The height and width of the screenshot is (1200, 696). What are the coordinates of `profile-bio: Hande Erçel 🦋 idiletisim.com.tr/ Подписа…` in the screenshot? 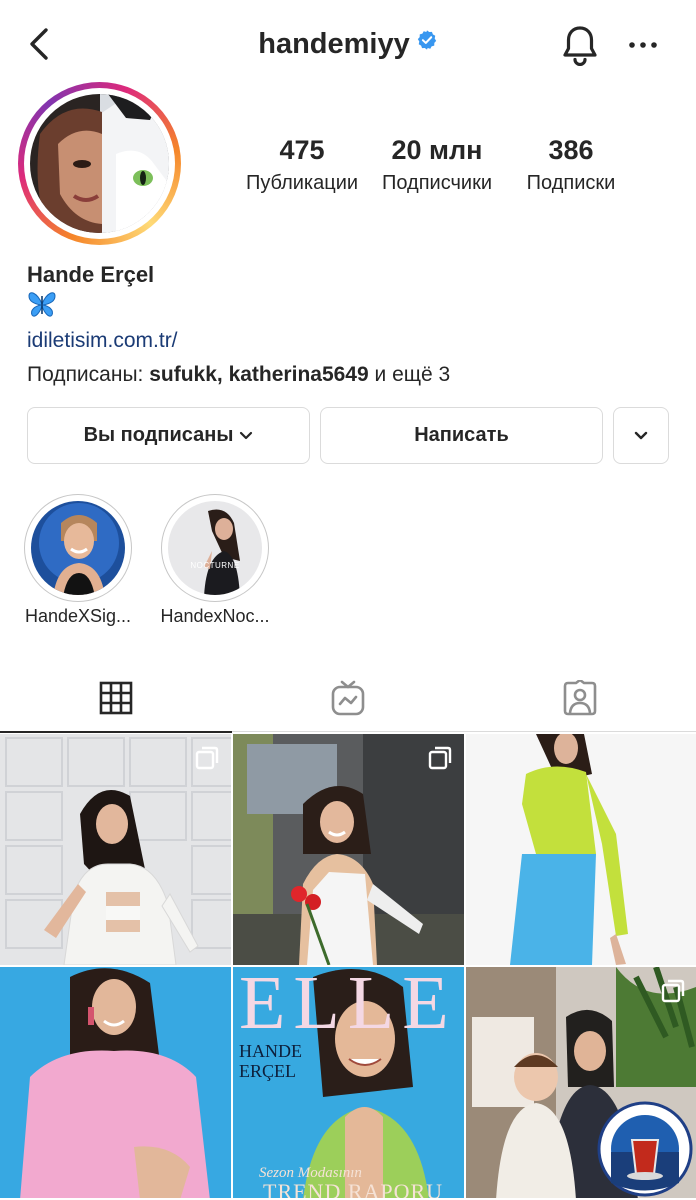 It's located at (347, 326).